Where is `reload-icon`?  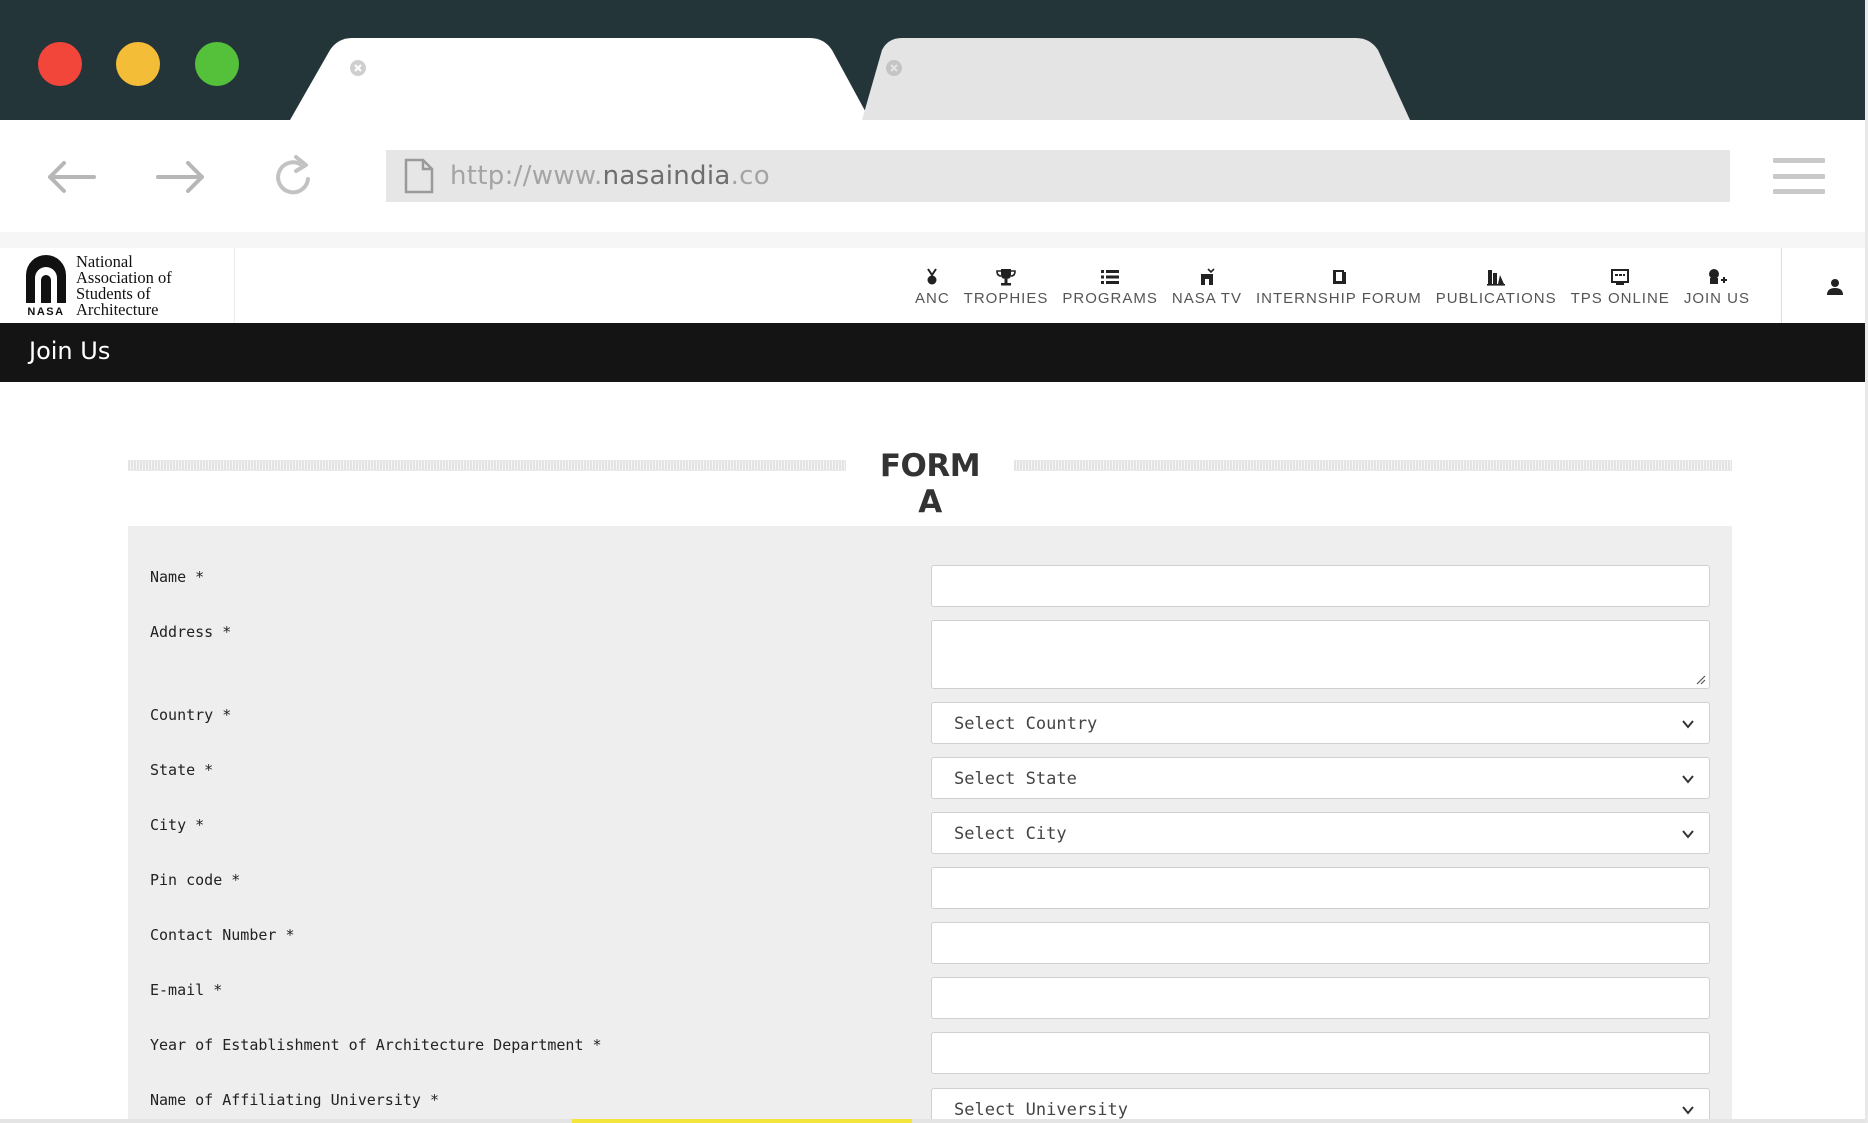 reload-icon is located at coordinates (293, 175).